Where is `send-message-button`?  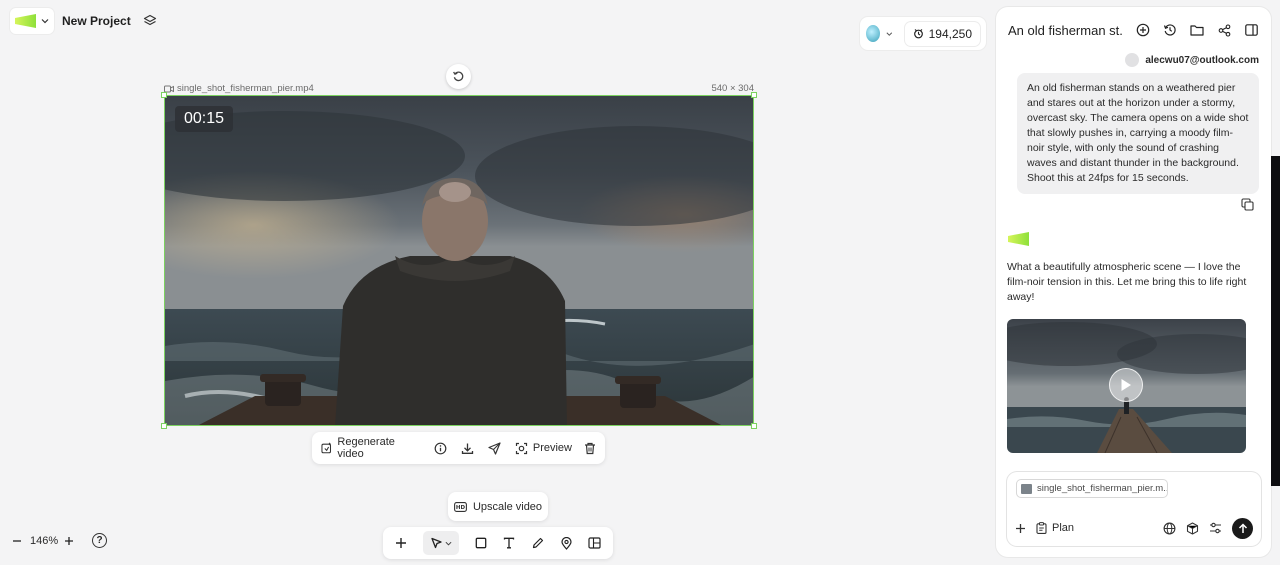
send-message-button is located at coordinates (1242, 528).